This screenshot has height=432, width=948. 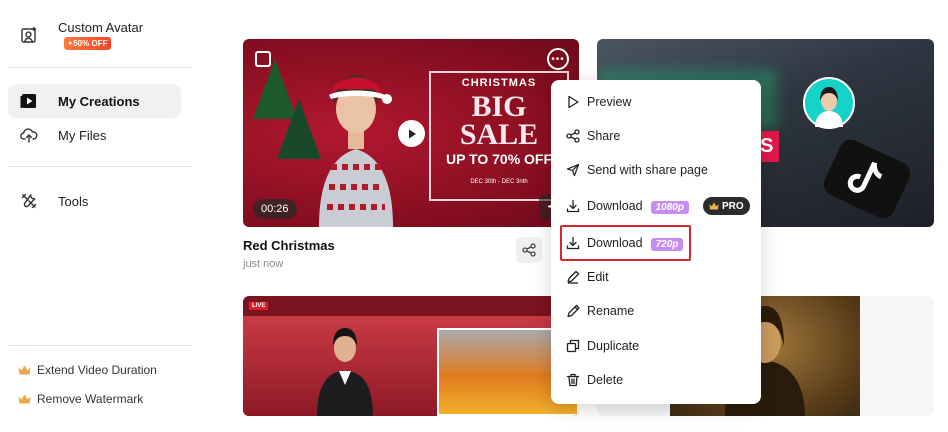 I want to click on sale-big-text: BIG, so click(x=499, y=106).